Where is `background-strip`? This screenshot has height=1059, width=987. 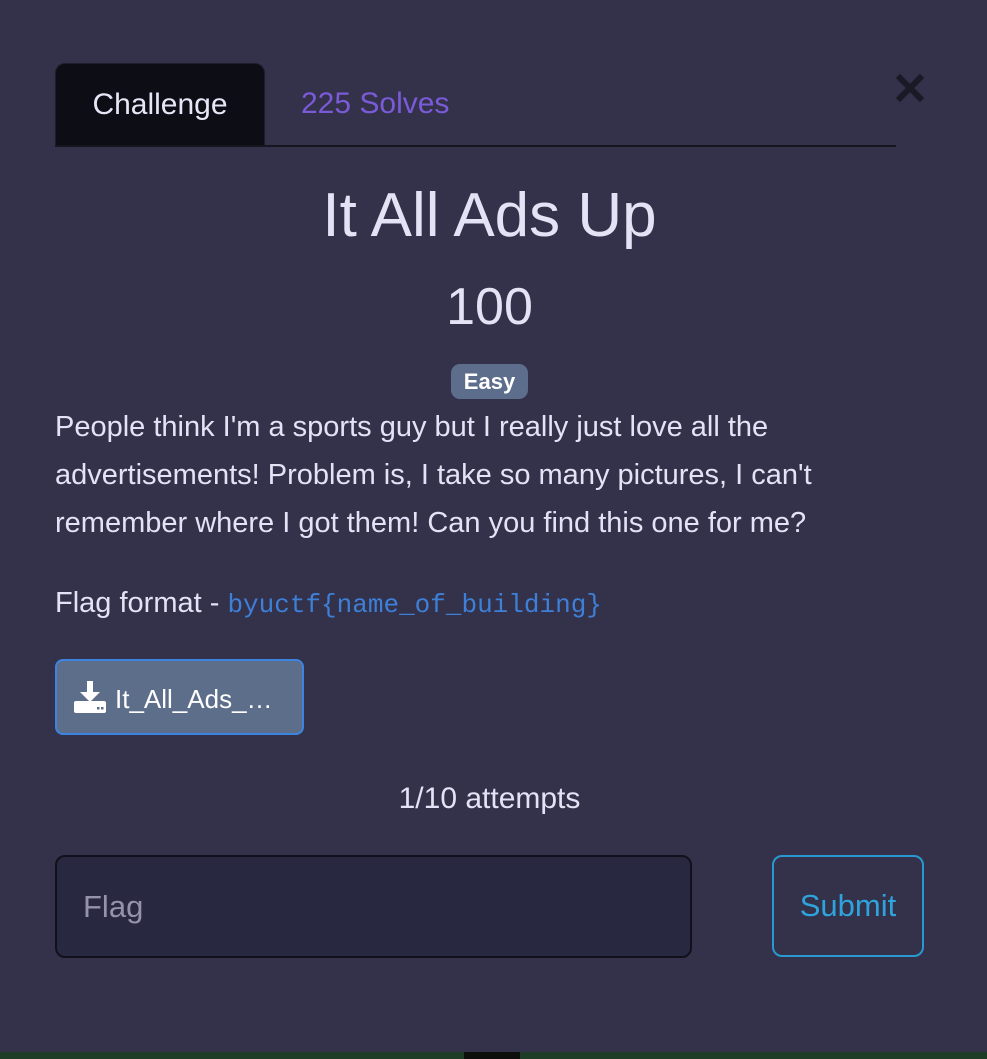 background-strip is located at coordinates (493, 1055).